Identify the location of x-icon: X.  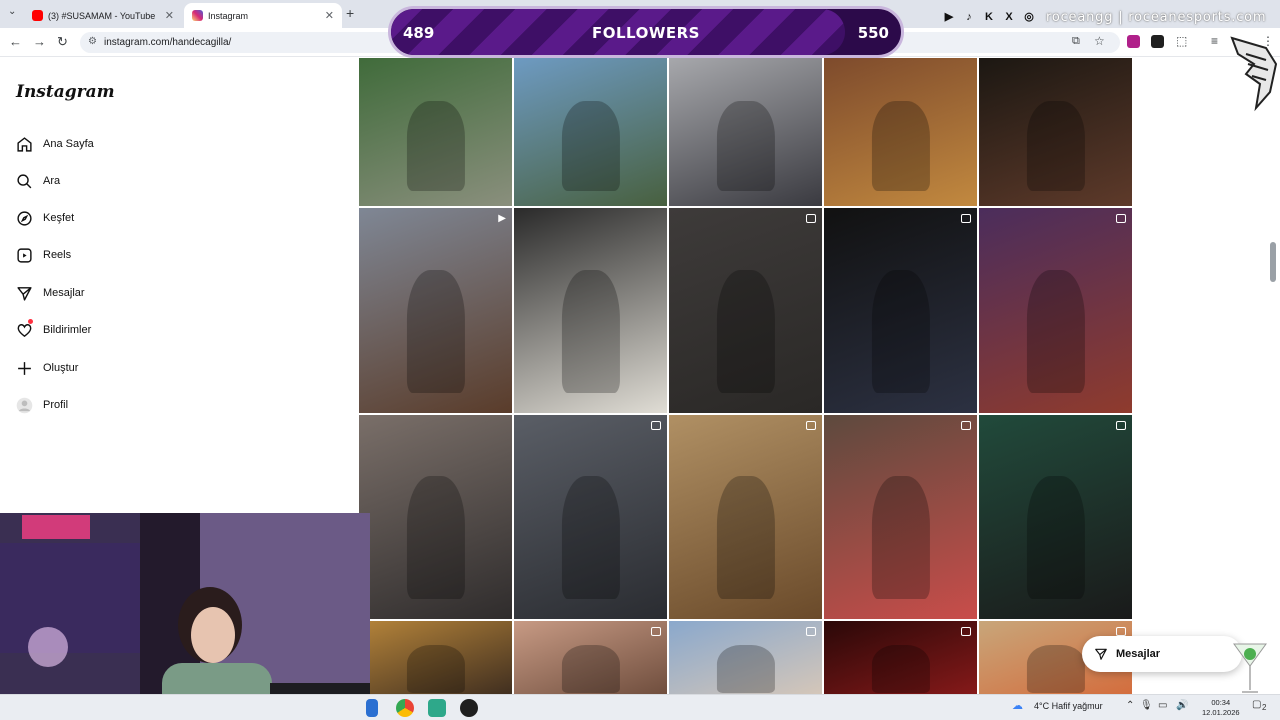
(1009, 17).